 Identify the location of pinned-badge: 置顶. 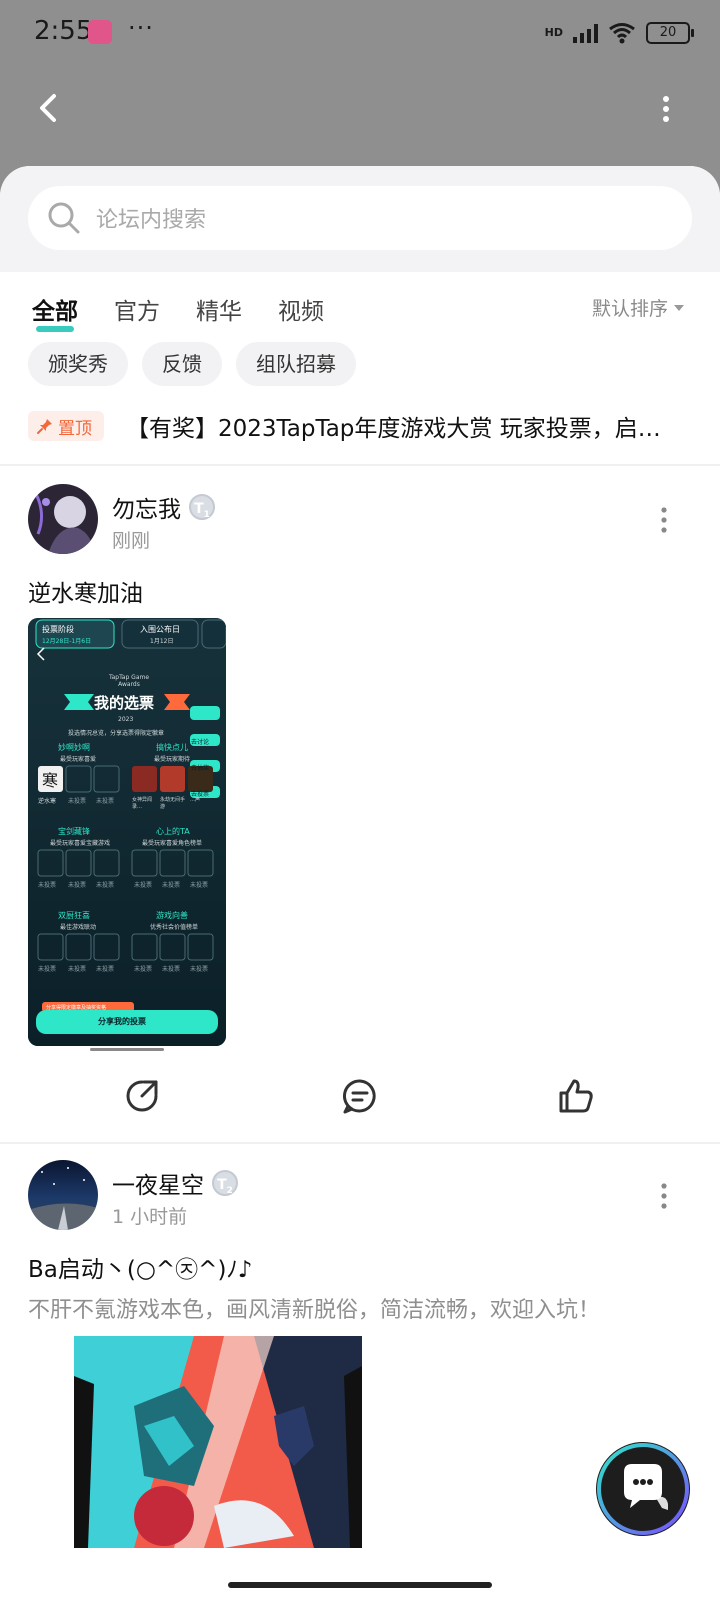
(66, 426).